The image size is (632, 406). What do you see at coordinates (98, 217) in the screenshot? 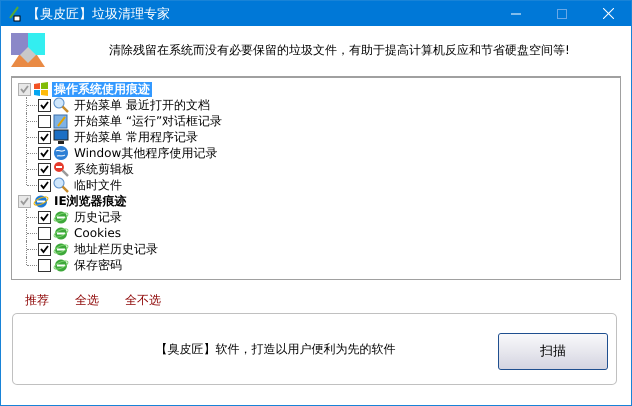
I see `tree-item: 历史记录` at bounding box center [98, 217].